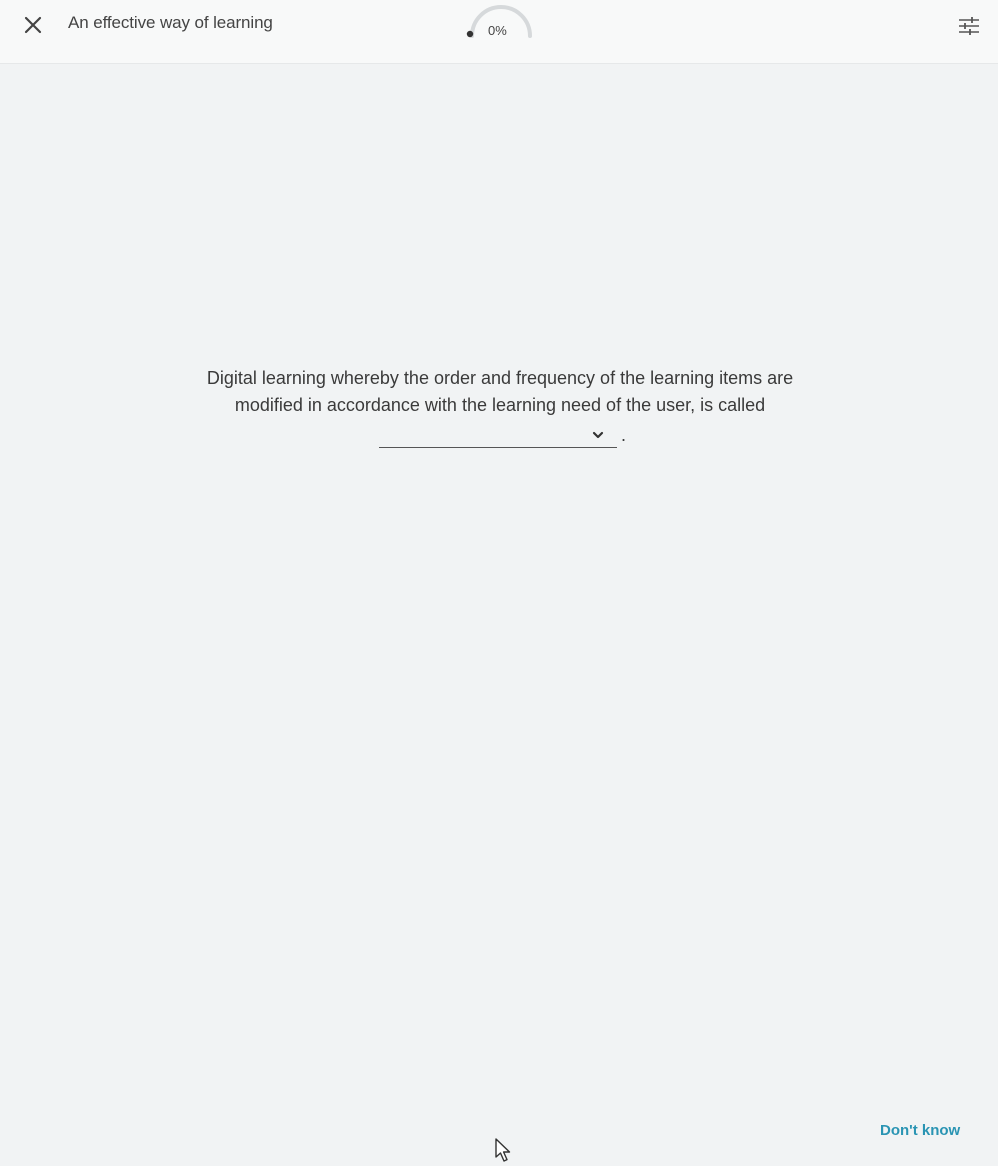 The width and height of the screenshot is (998, 1166). I want to click on close-button, so click(33, 25).